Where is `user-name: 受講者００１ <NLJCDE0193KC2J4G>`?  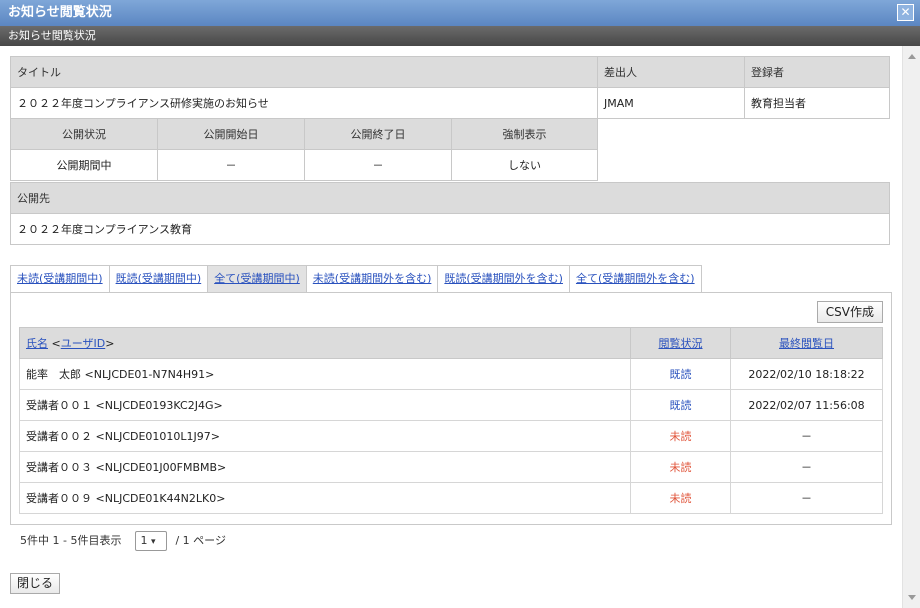 user-name: 受講者００１ <NLJCDE0193KC2J4G> is located at coordinates (325, 405).